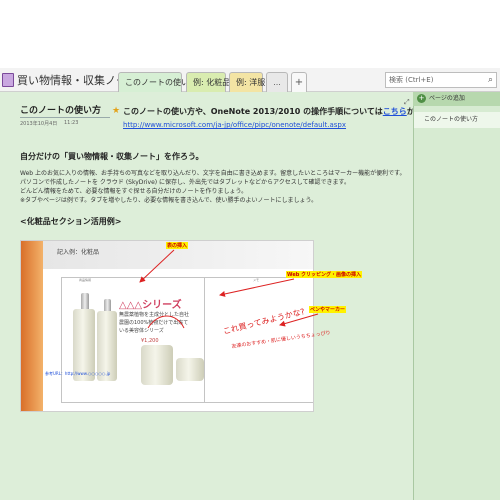 Image resolution: width=500 pixels, height=500 pixels. Describe the element at coordinates (299, 320) in the screenshot. I see `arrow-pen` at that location.